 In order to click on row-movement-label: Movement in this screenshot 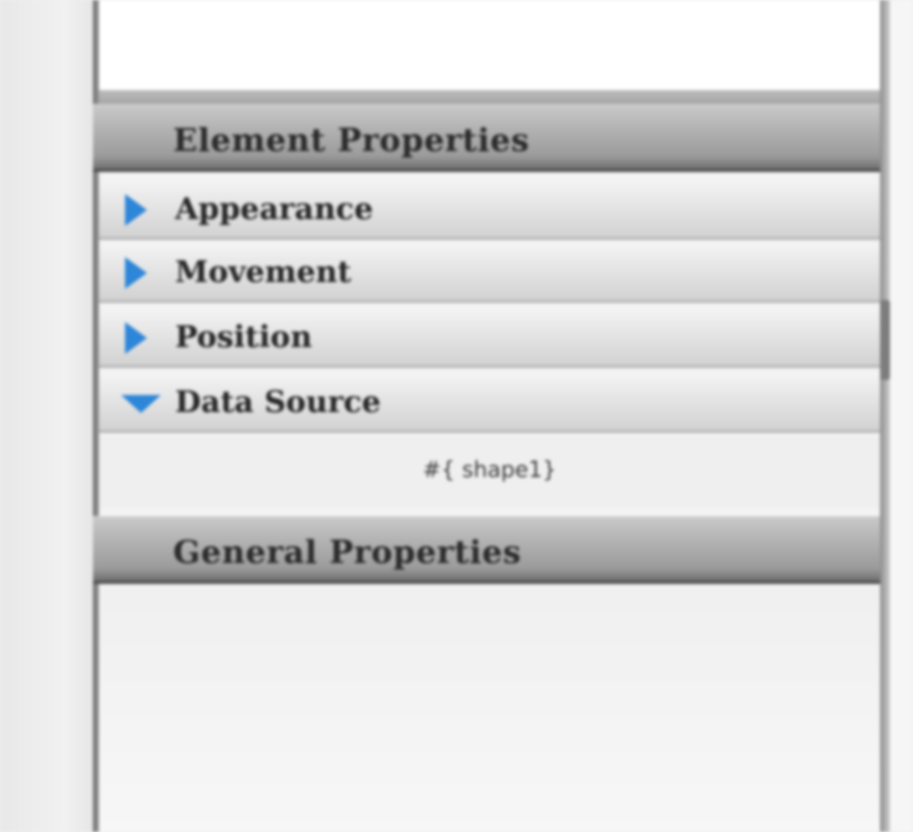, I will do `click(263, 272)`.